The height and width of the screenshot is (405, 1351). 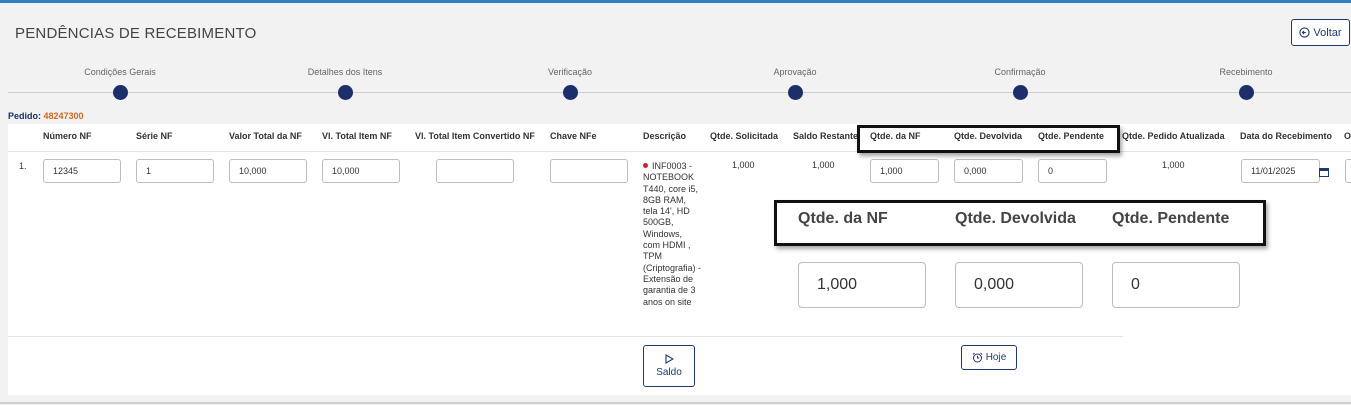 I want to click on back-button: Voltar, so click(x=1320, y=32).